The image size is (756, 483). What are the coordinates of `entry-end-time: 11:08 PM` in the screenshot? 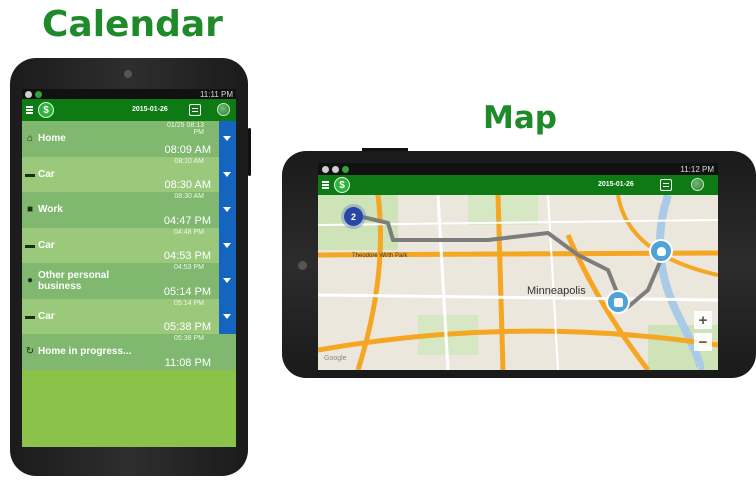 It's located at (187, 362).